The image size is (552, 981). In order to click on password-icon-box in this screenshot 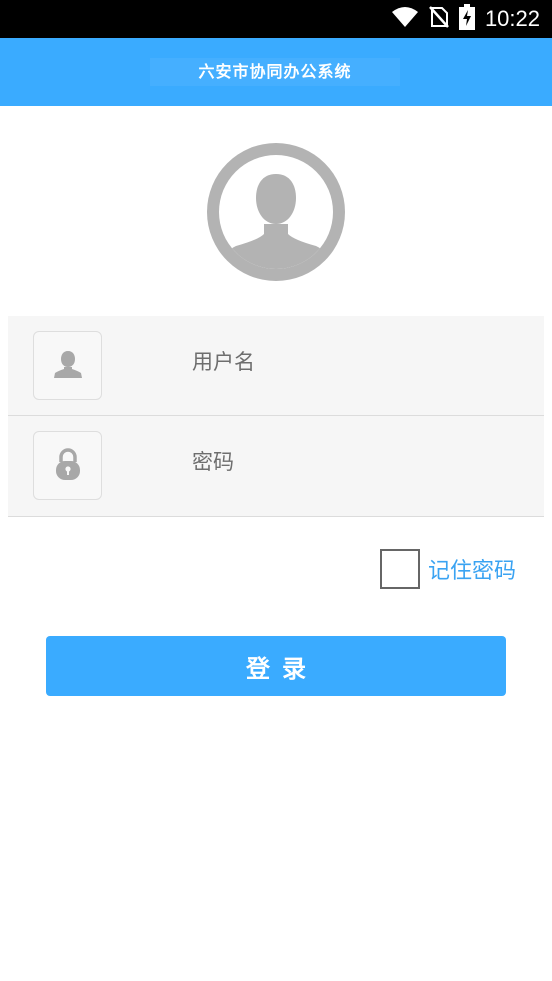, I will do `click(67, 465)`.